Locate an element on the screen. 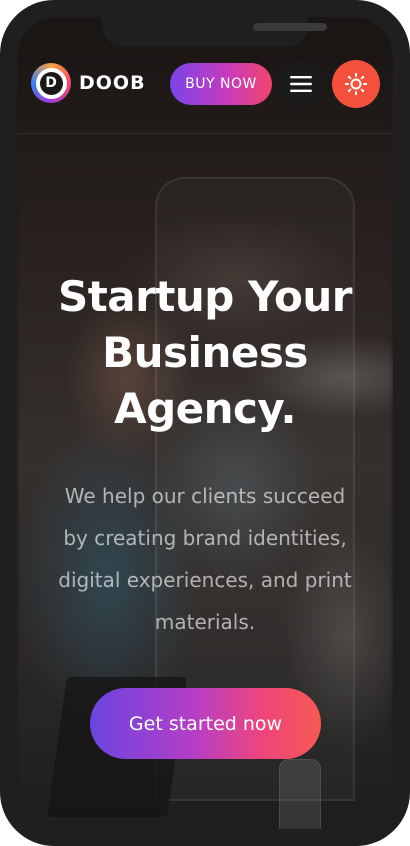 The image size is (410, 846). hero-description-line: digital experiences, and print is located at coordinates (205, 580).